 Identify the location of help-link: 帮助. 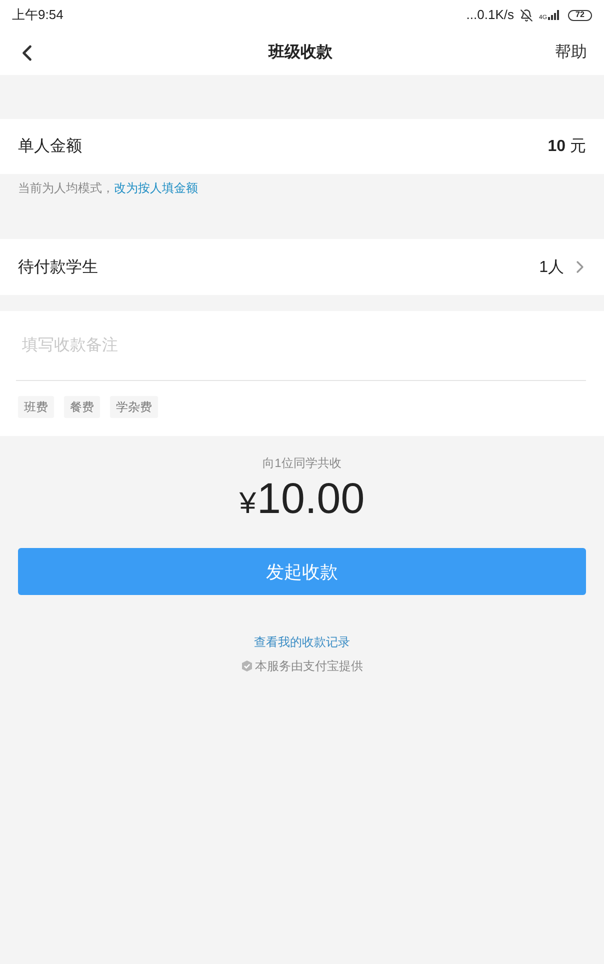
(571, 52).